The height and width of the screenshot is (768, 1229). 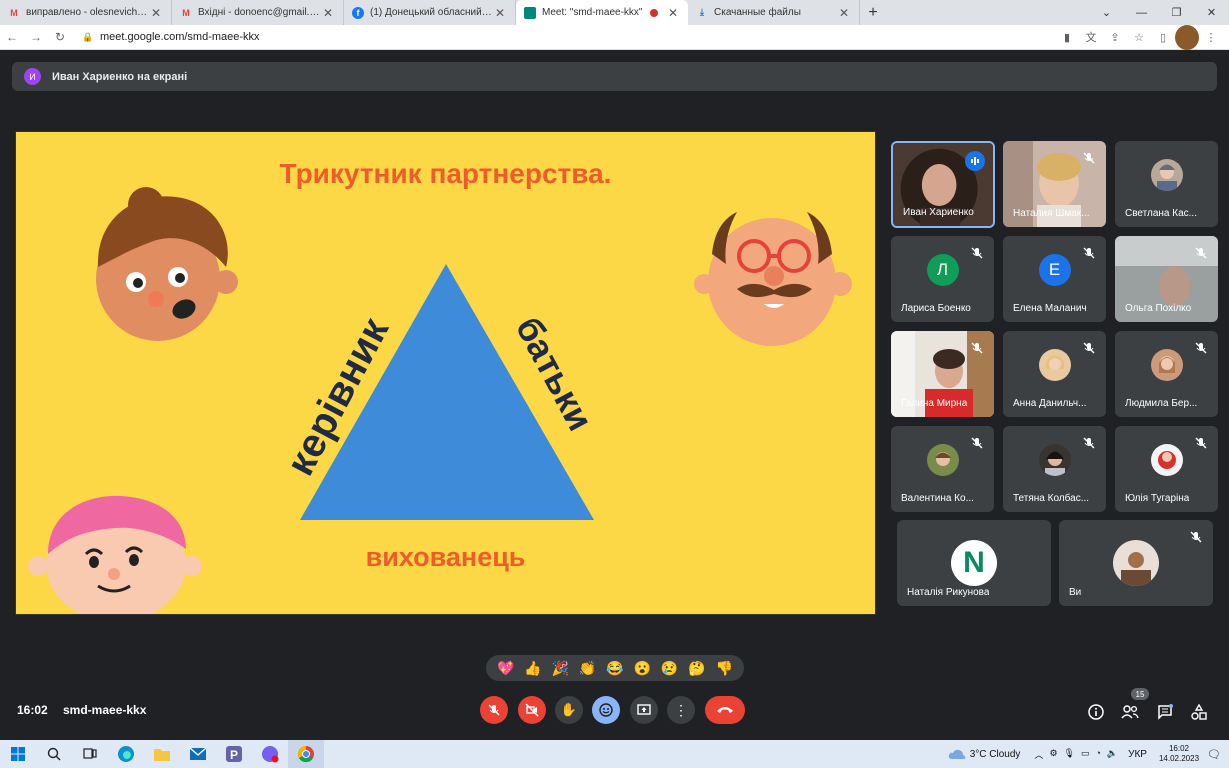 I want to click on reload-icon: ↻, so click(x=60, y=37).